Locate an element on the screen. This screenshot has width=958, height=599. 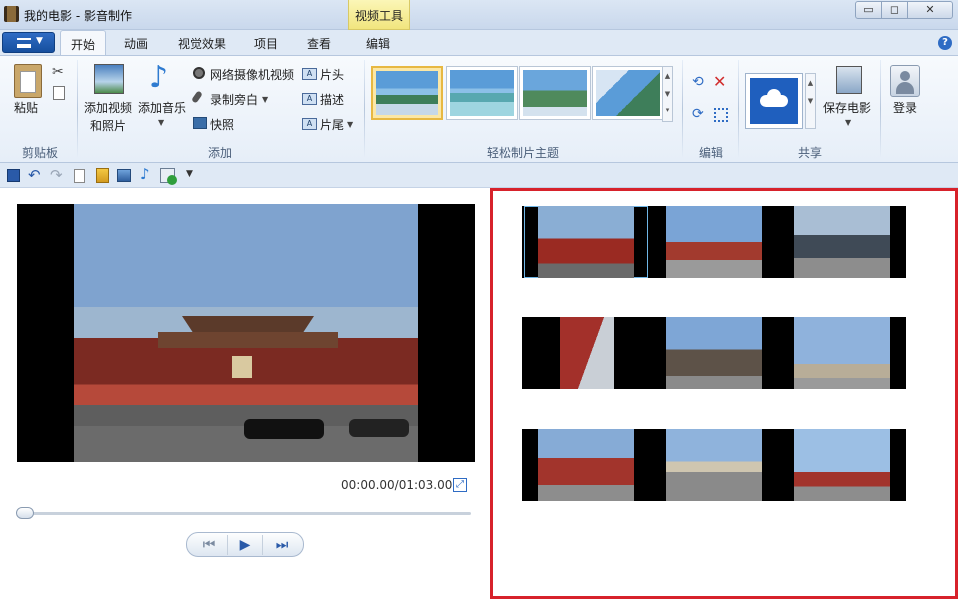
theme-default is located at coordinates (407, 93).